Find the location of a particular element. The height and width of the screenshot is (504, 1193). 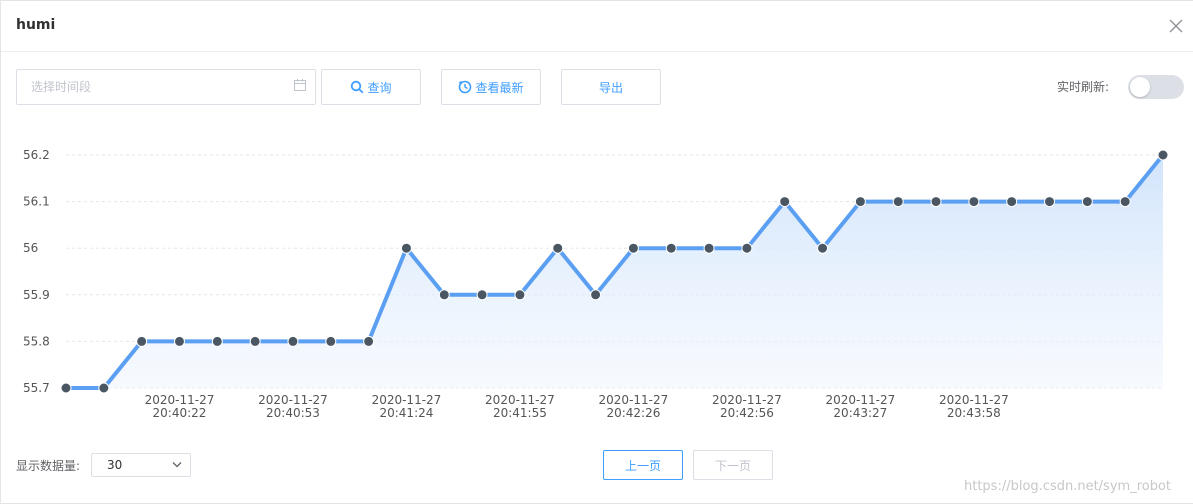

export-label: 导出 is located at coordinates (610, 87).